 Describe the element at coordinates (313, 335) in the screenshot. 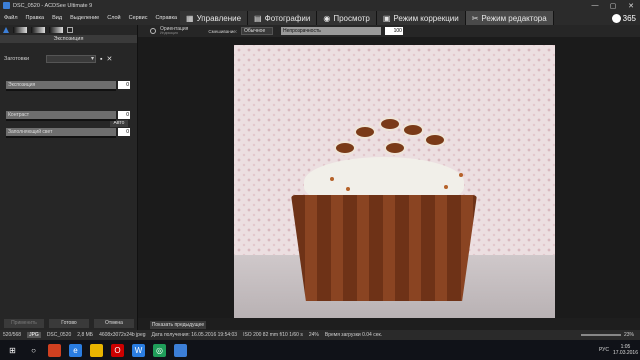

I see `zoom-percent: 24%` at that location.